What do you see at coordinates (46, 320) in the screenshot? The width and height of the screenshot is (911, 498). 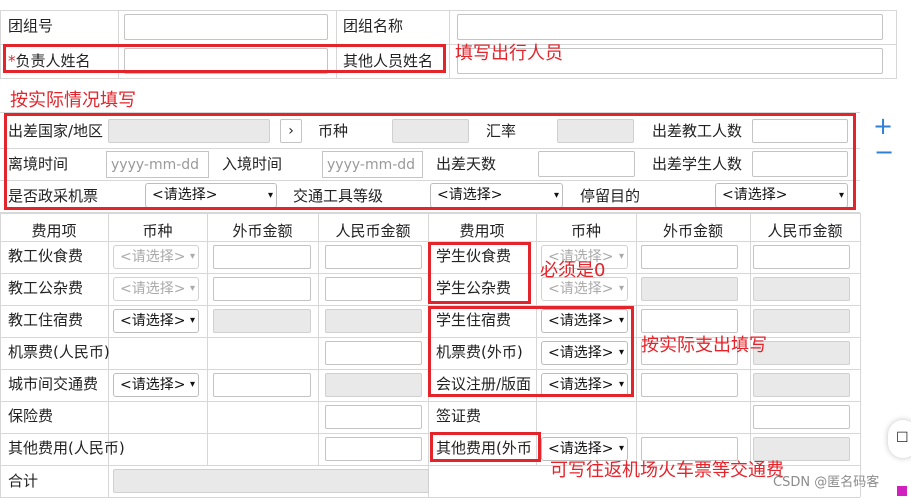 I see `cost-item-label: 教工住宿费` at bounding box center [46, 320].